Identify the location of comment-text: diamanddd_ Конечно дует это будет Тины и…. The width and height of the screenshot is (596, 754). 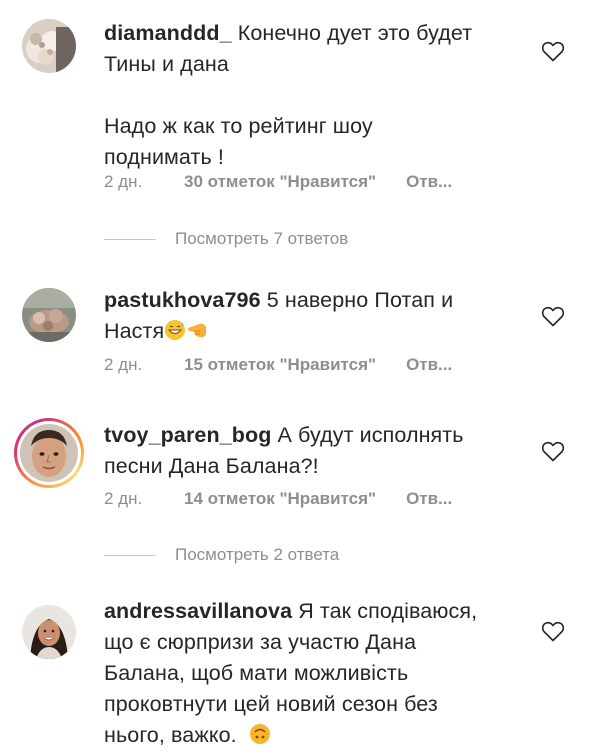
(314, 95).